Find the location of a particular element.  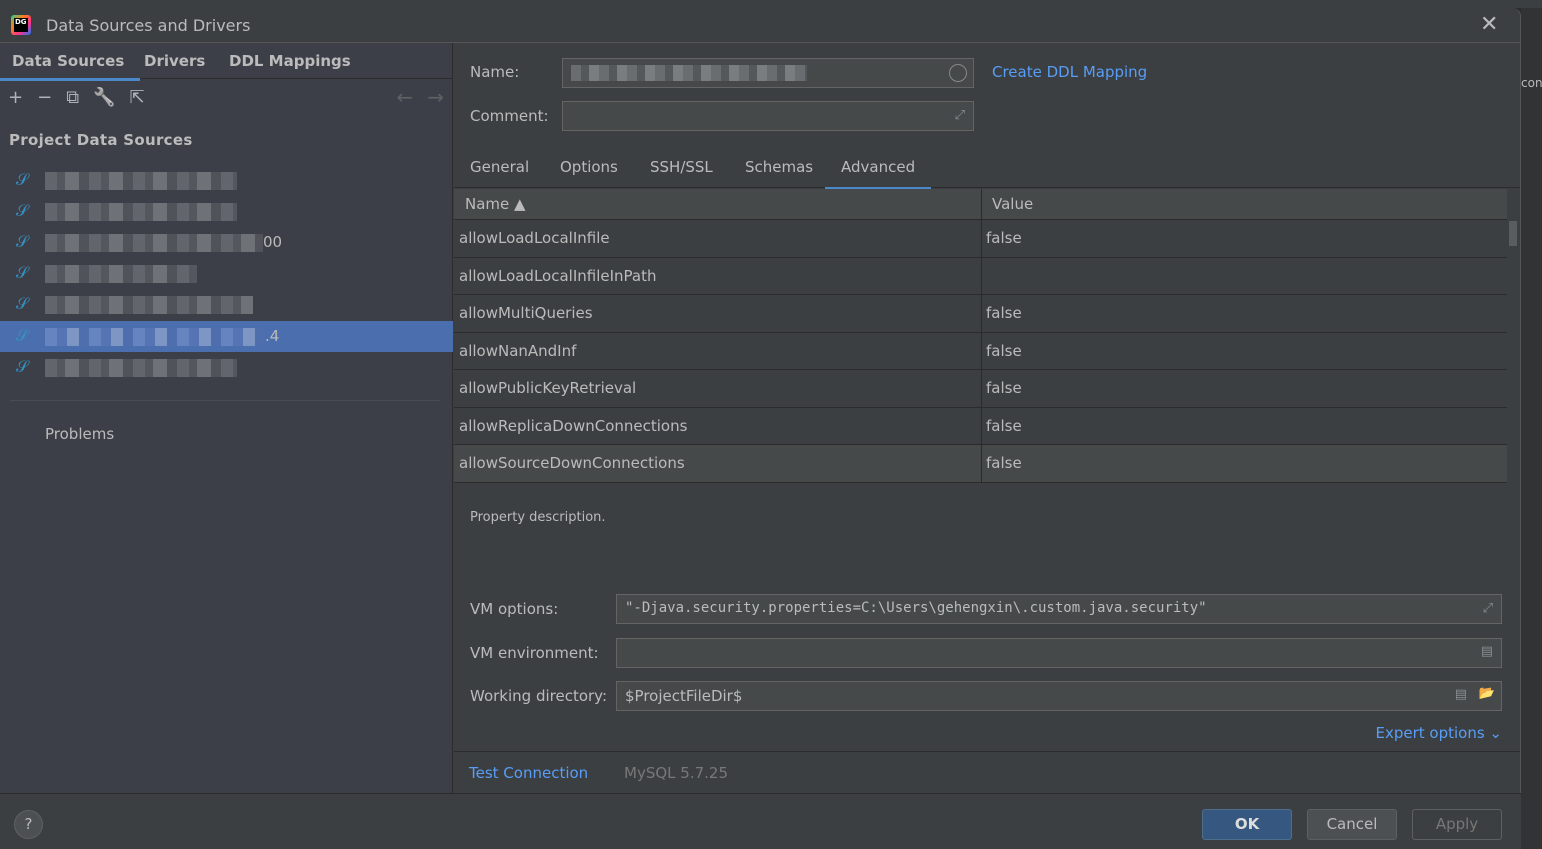

property-name: allowReplicaDownConnections is located at coordinates (573, 425).